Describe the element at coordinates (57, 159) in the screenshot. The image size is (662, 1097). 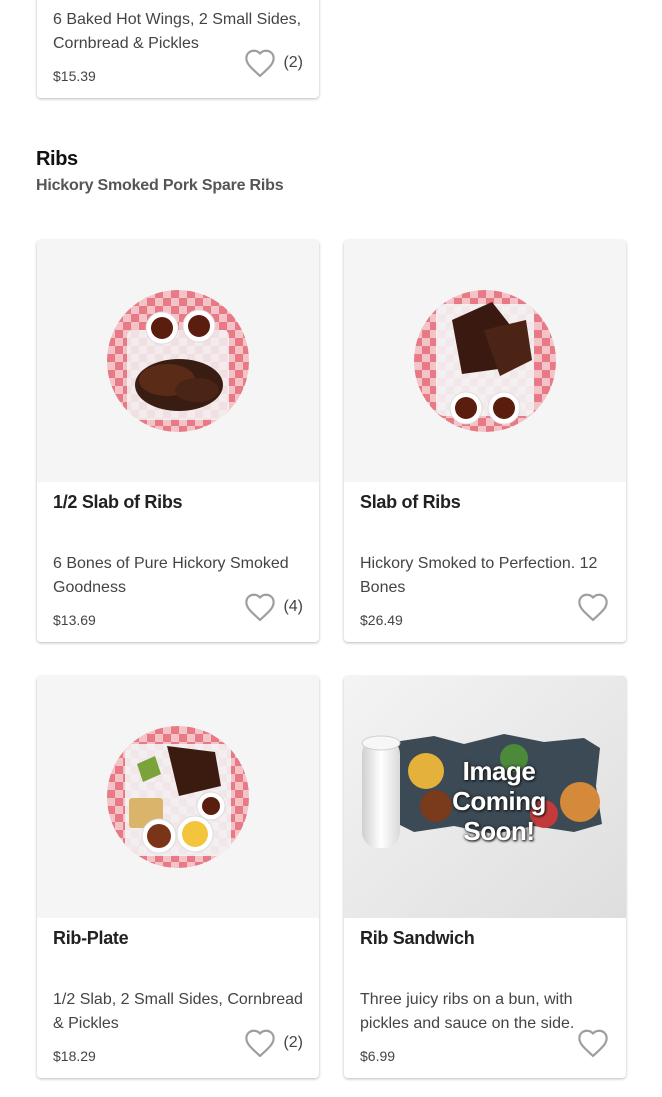
I see `section-title: Ribs` at that location.